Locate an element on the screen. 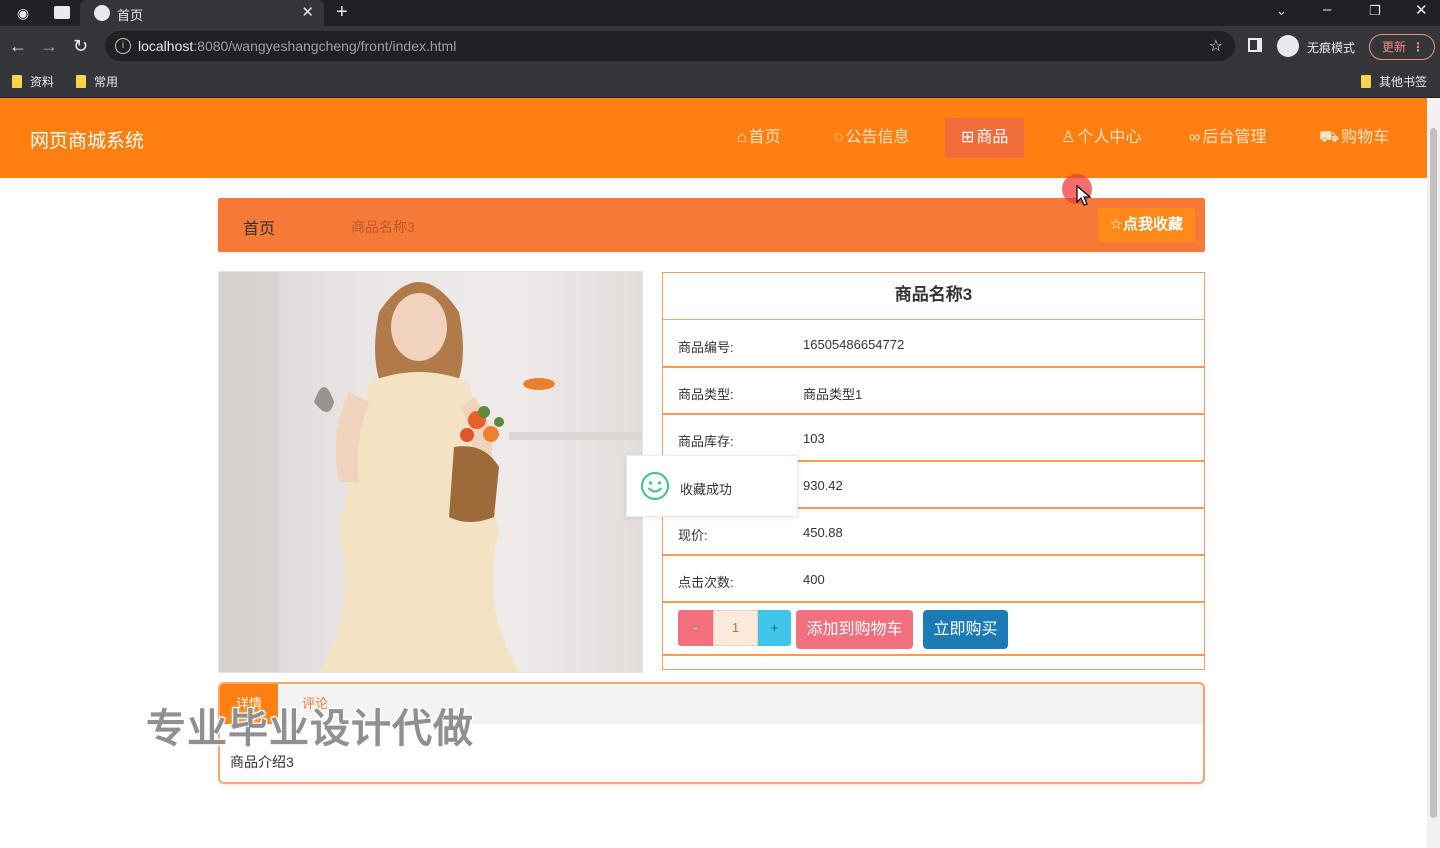  nav-item-personal-center: ♙ 个人中心 is located at coordinates (1101, 138).